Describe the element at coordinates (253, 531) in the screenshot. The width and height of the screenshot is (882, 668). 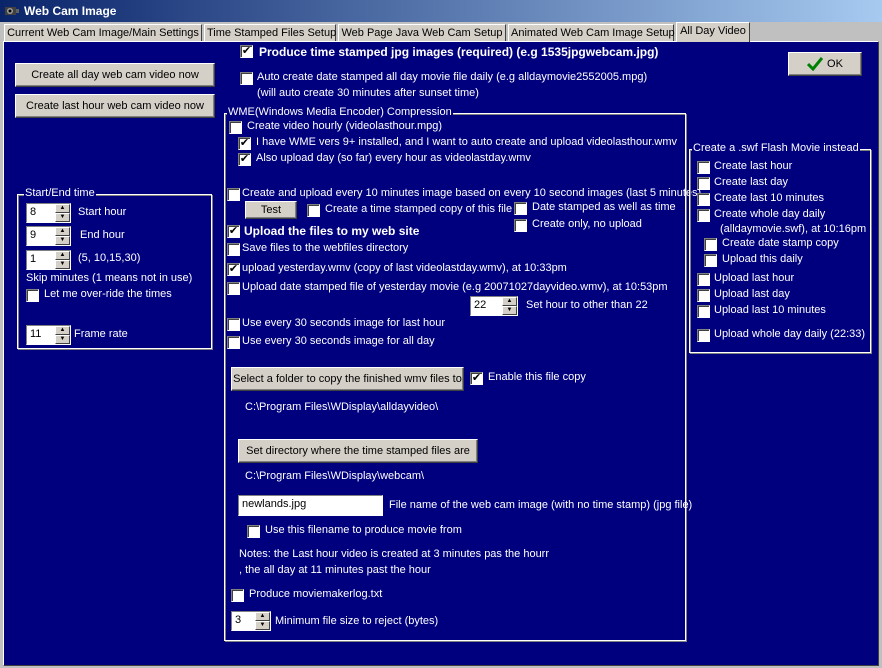
I see `use-filename-checkbox` at that location.